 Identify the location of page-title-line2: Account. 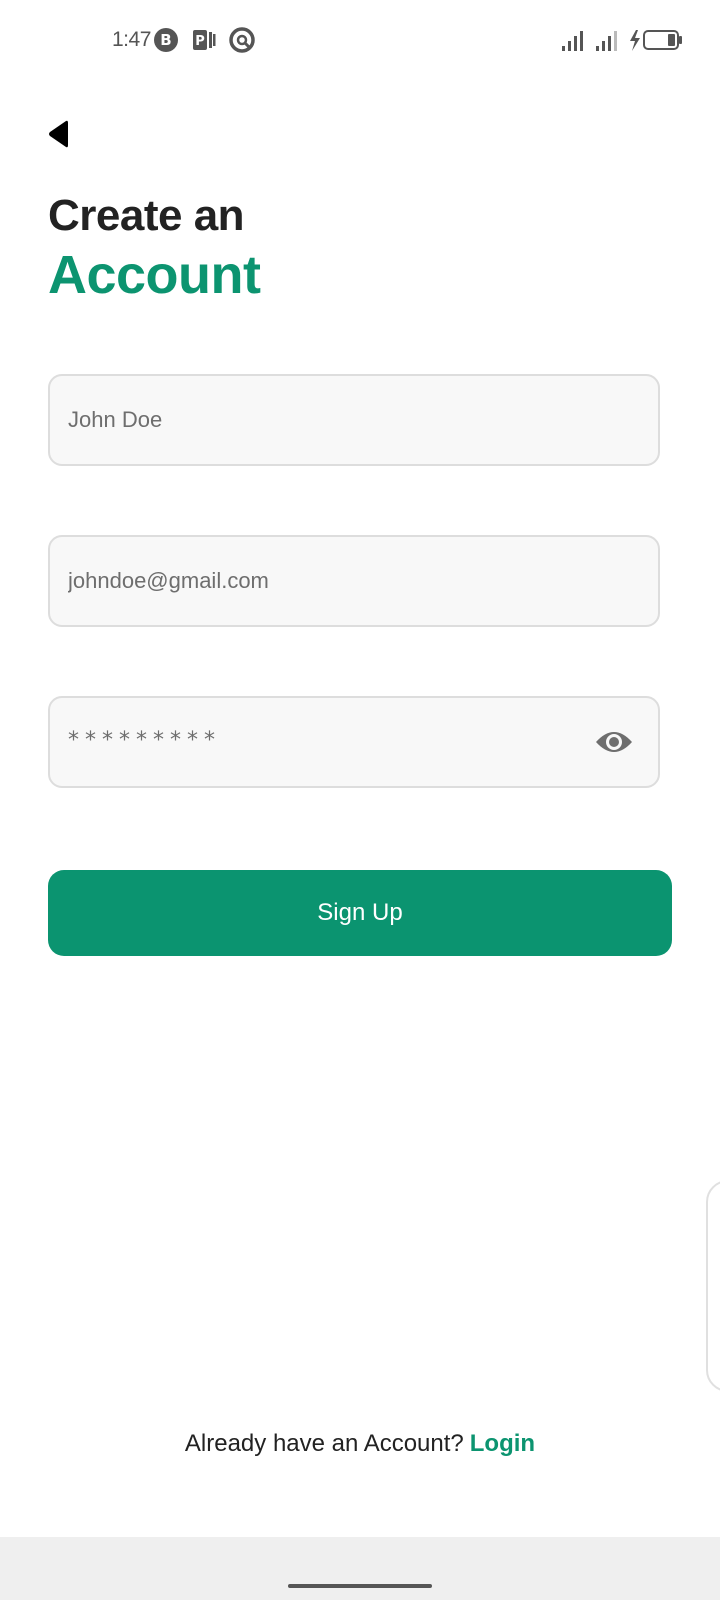
(154, 275).